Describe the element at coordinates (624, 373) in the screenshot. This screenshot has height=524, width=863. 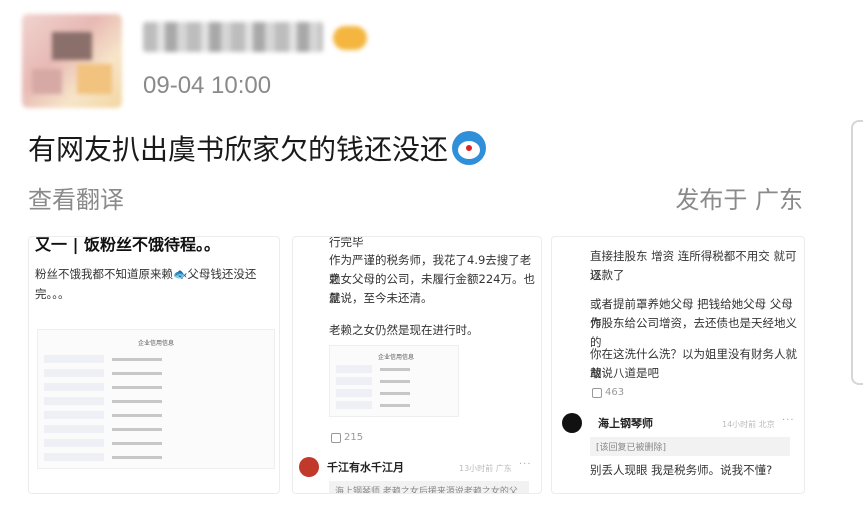
I see `card3-line: 胡说八道是吧` at that location.